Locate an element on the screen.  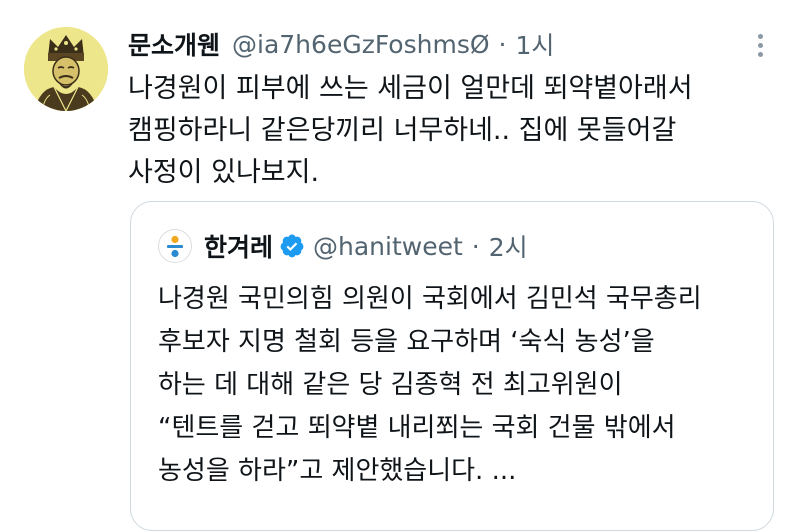
more-options-icon is located at coordinates (760, 45).